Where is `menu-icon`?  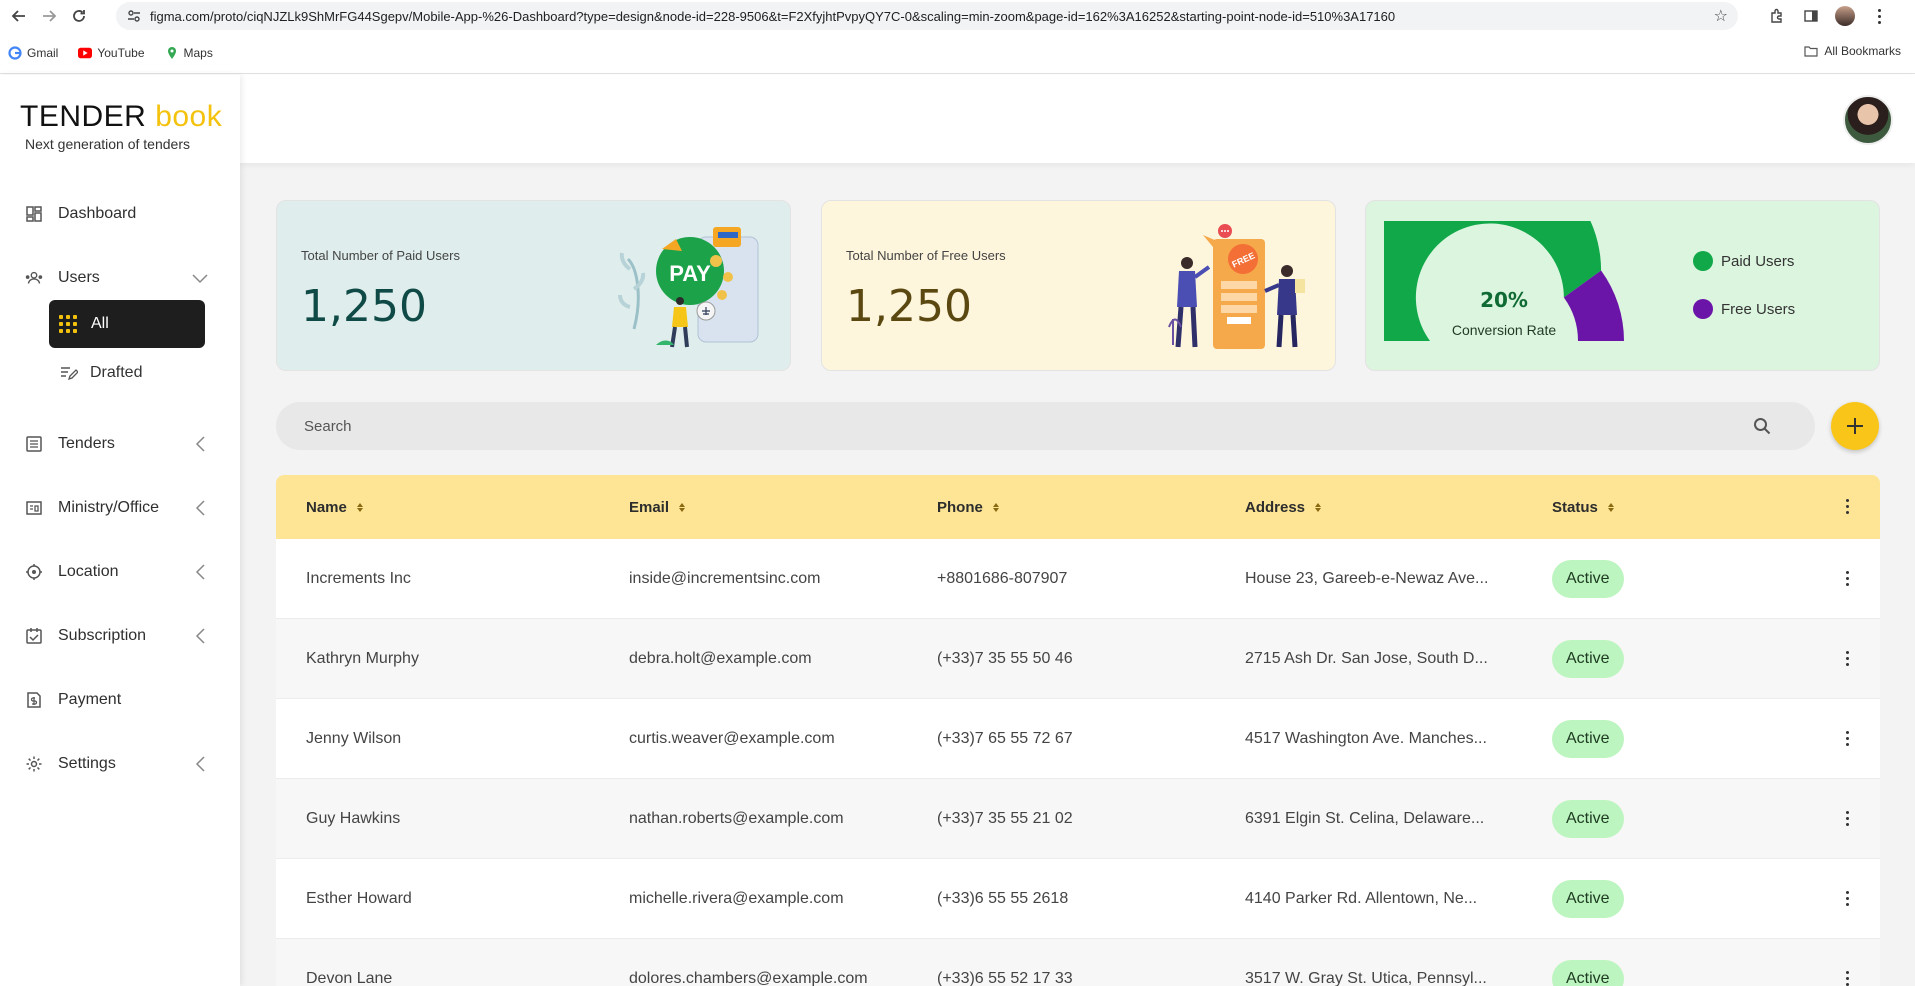 menu-icon is located at coordinates (1879, 16).